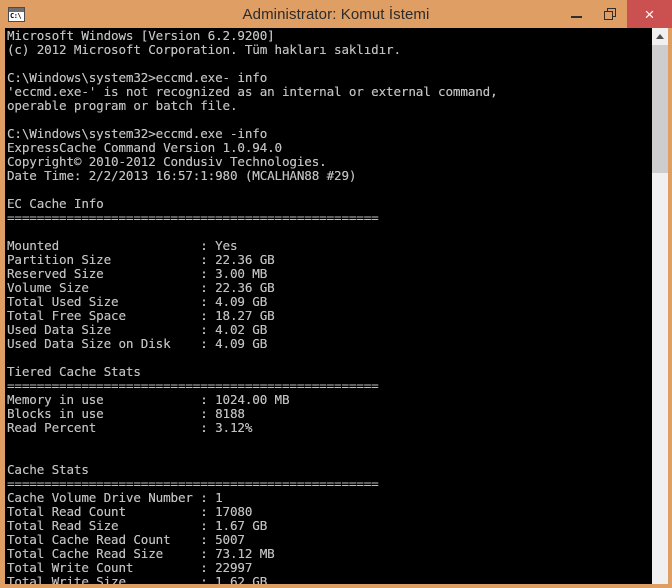  Describe the element at coordinates (122, 105) in the screenshot. I see `console-line: operable program or batch file.` at that location.